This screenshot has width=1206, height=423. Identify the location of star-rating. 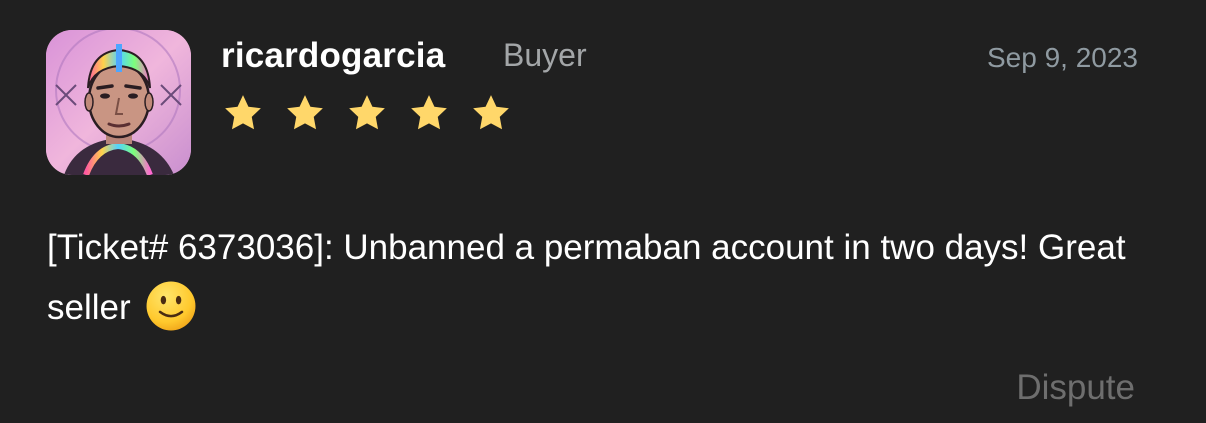
(367, 113).